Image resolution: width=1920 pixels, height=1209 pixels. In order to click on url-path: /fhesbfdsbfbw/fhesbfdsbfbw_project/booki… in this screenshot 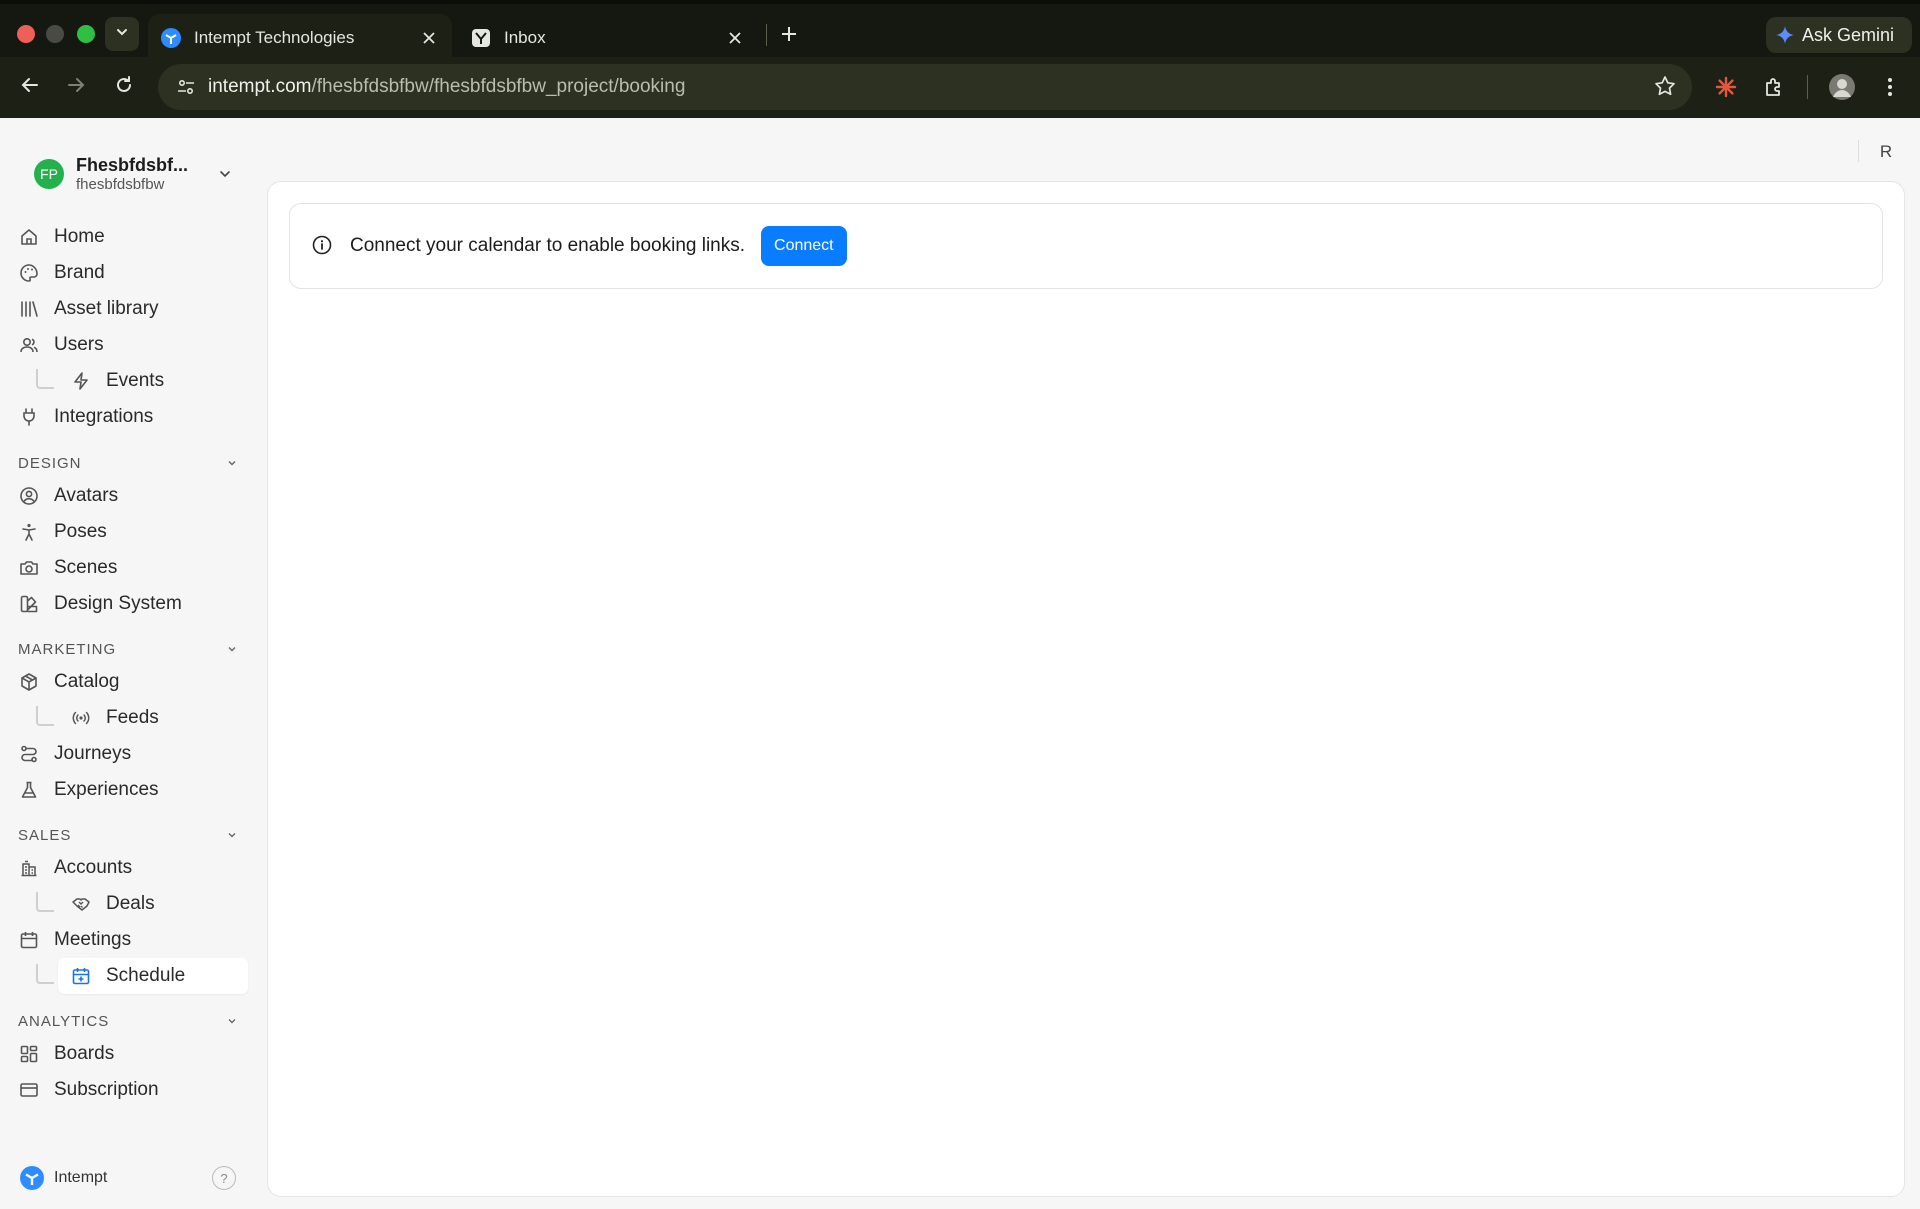, I will do `click(498, 86)`.